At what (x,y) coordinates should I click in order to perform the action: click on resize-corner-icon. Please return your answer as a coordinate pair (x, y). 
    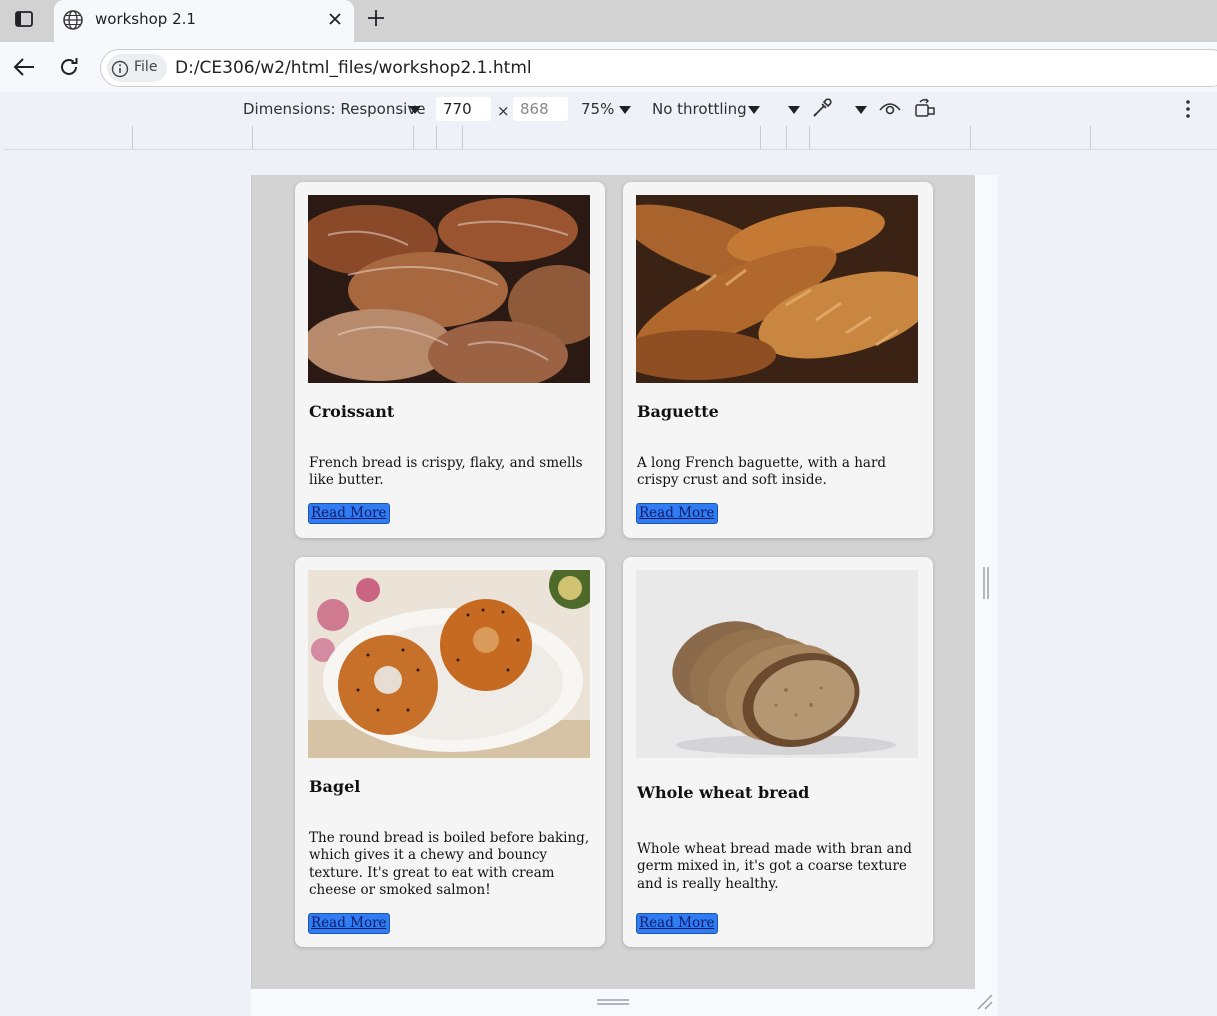
    Looking at the image, I should click on (985, 1002).